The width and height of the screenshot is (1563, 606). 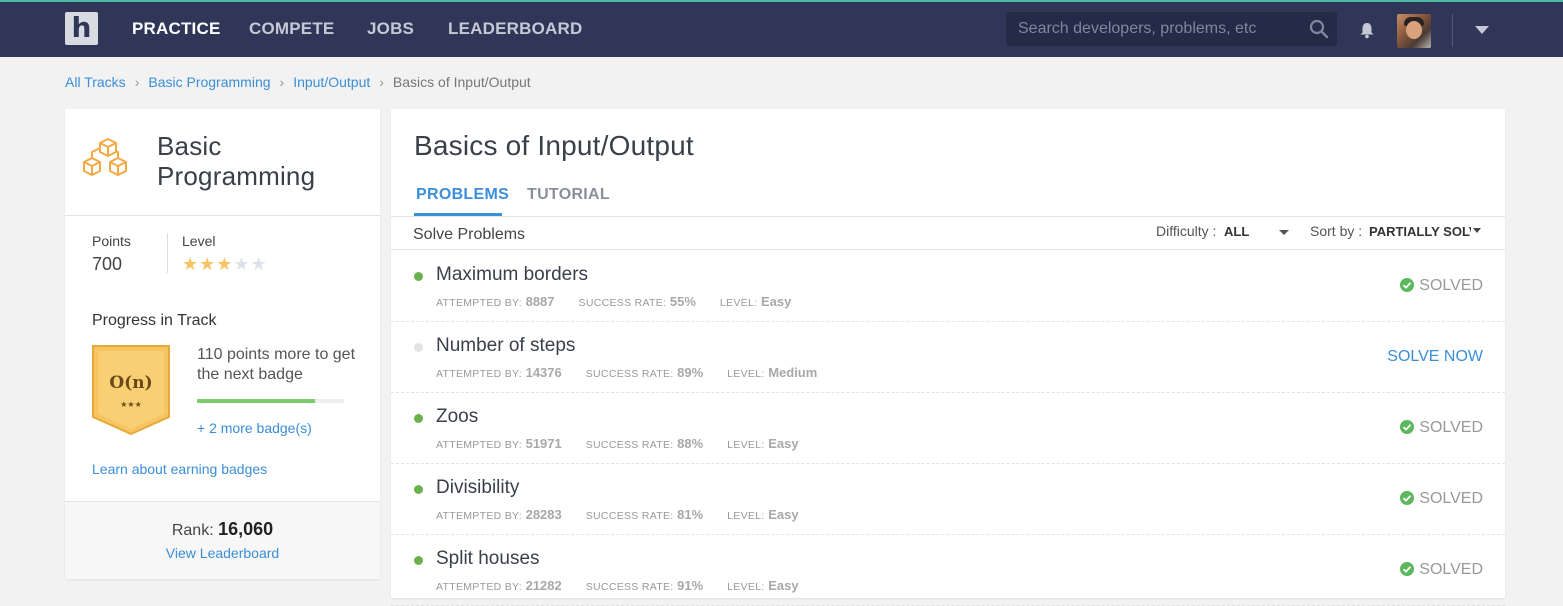 I want to click on check-circle-icon, so click(x=1407, y=569).